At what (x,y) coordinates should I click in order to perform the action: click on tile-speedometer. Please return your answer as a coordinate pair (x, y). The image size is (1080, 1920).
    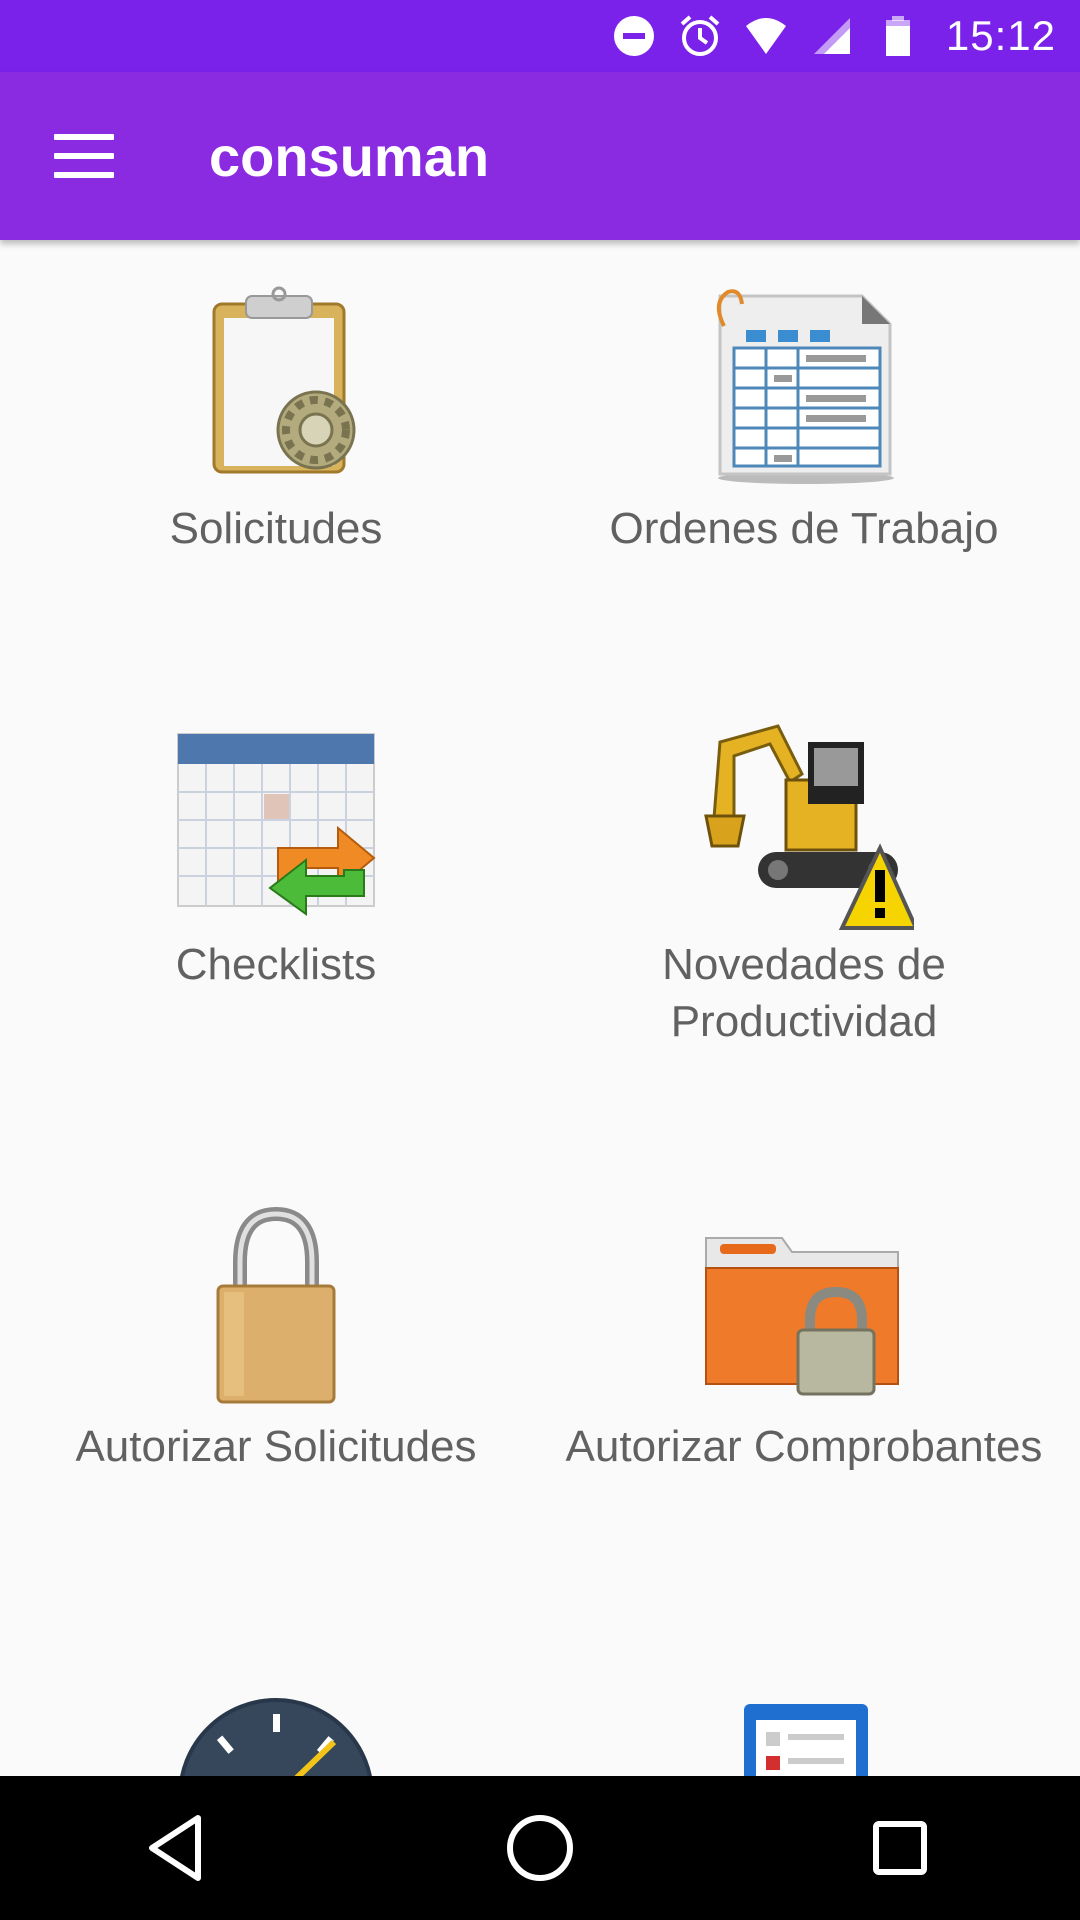
    Looking at the image, I should click on (276, 1731).